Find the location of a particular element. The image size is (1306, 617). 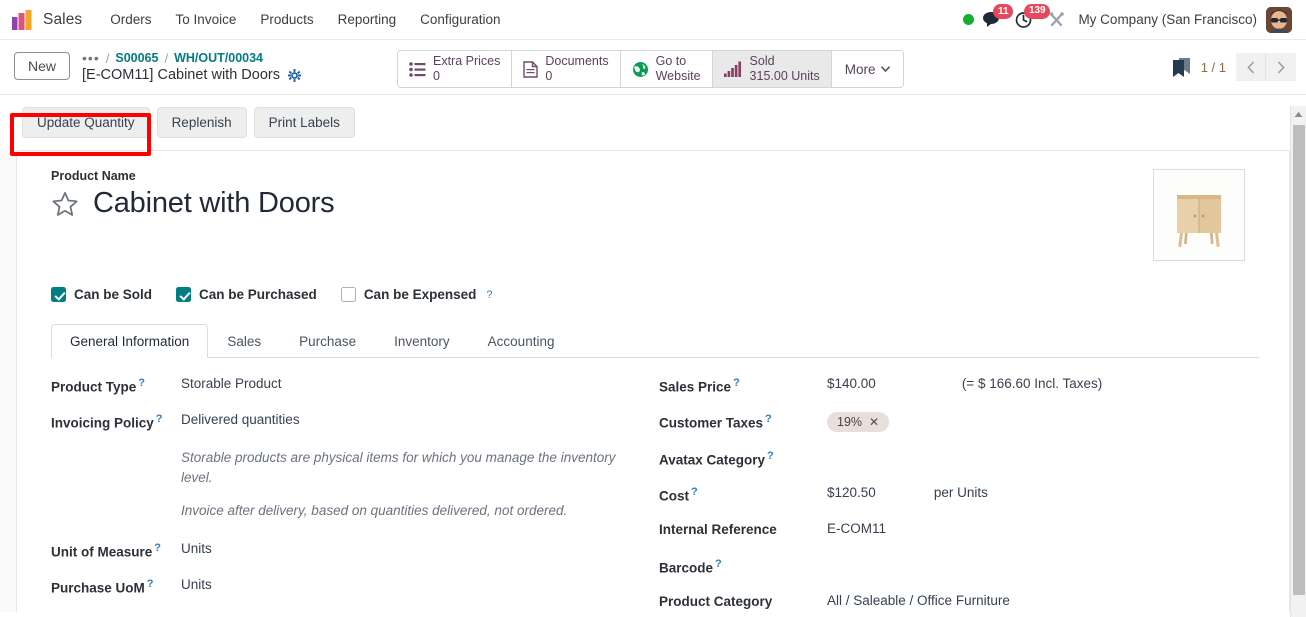

object-action-buttons: Update Quantity Replenish Print Labels is located at coordinates (653, 122).